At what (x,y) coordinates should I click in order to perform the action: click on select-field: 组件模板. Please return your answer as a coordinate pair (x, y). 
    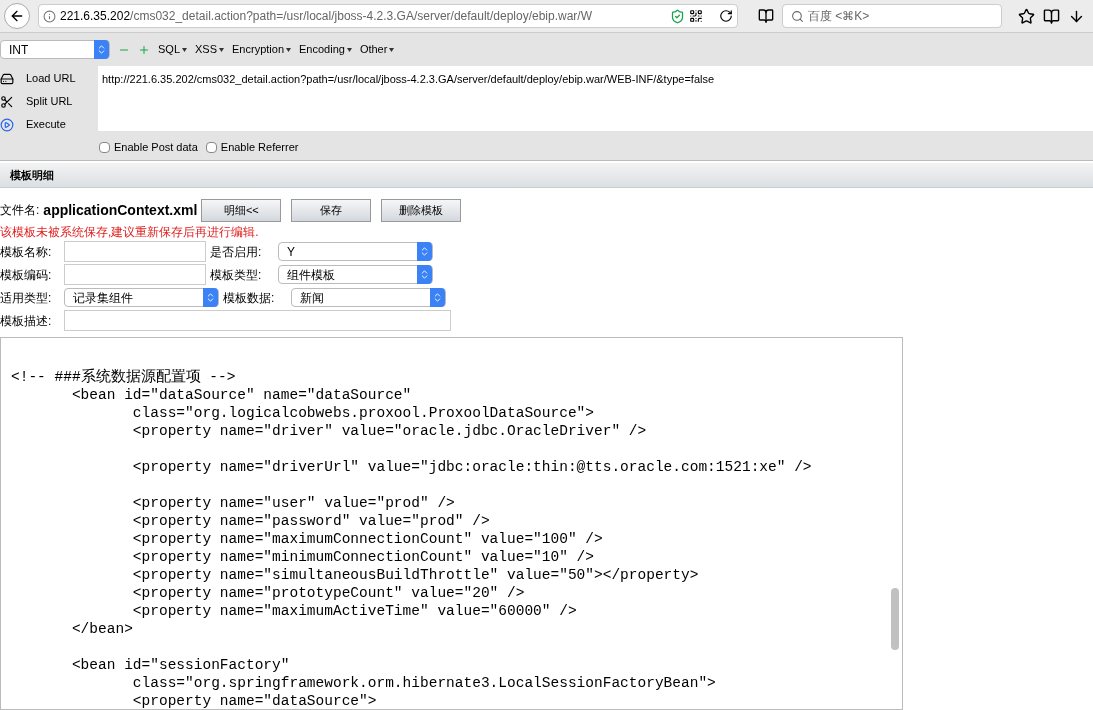
    Looking at the image, I should click on (355, 274).